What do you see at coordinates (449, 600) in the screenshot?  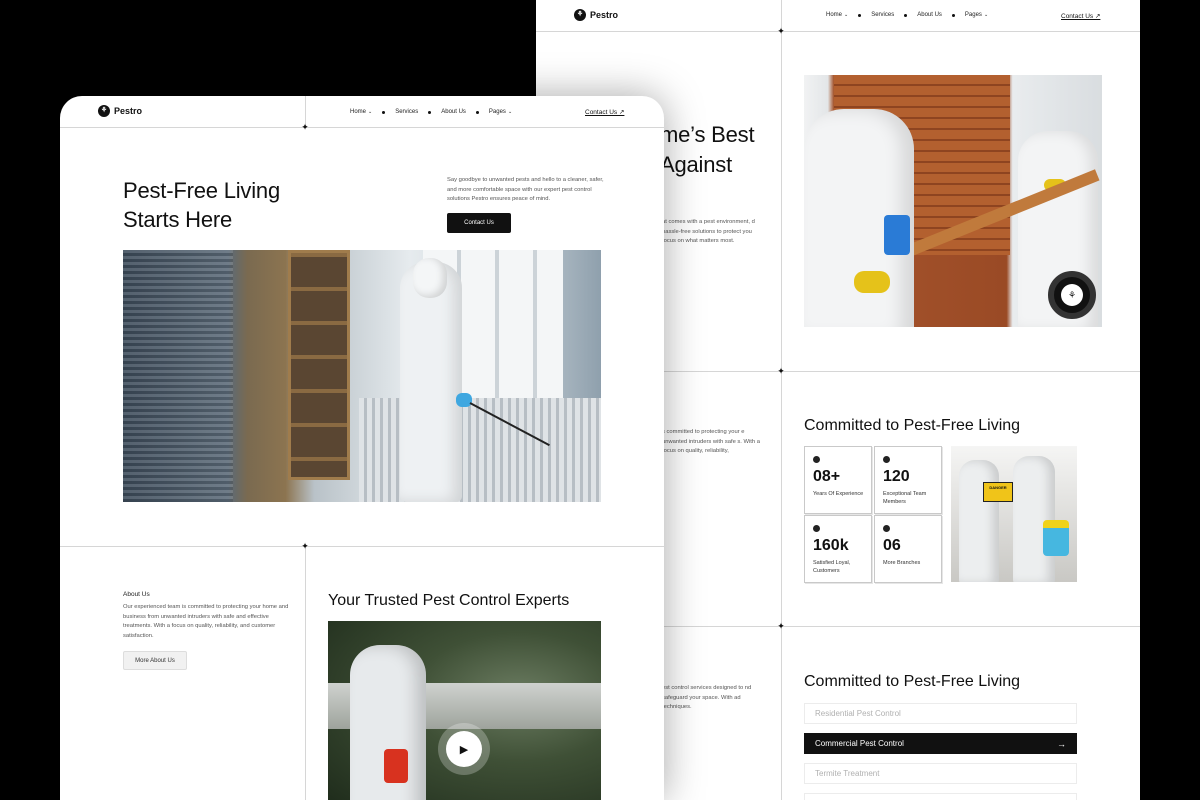 I see `experts-title: Your Trusted Pest Control Experts` at bounding box center [449, 600].